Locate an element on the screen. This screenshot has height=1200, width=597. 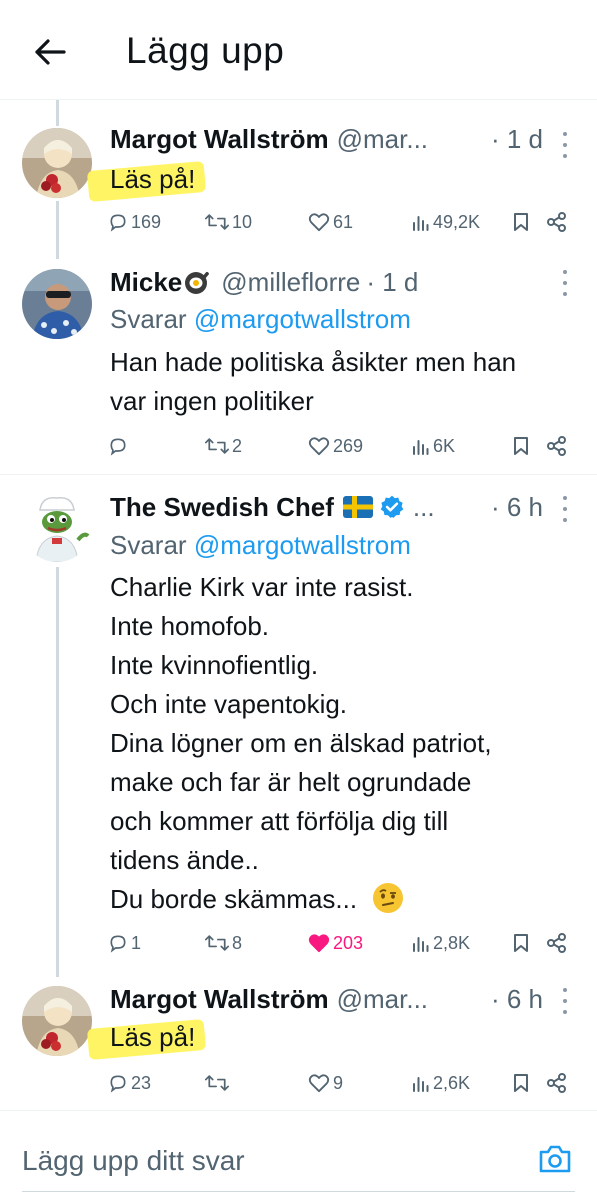
camera-icon is located at coordinates (555, 1159).